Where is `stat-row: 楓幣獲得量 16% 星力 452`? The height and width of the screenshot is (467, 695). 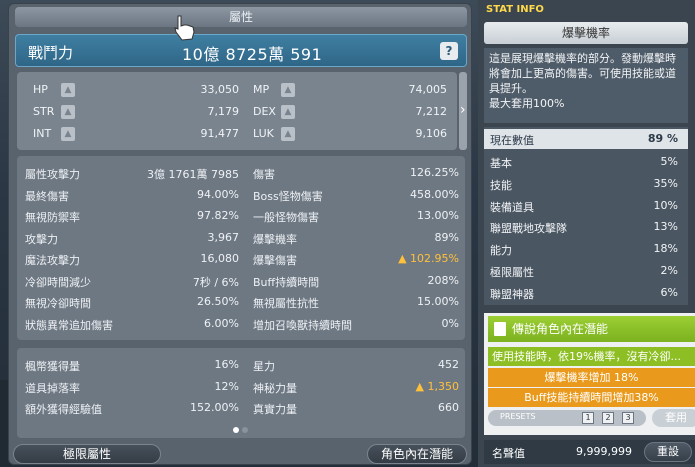 stat-row: 楓幣獲得量 16% 星力 452 is located at coordinates (241, 364).